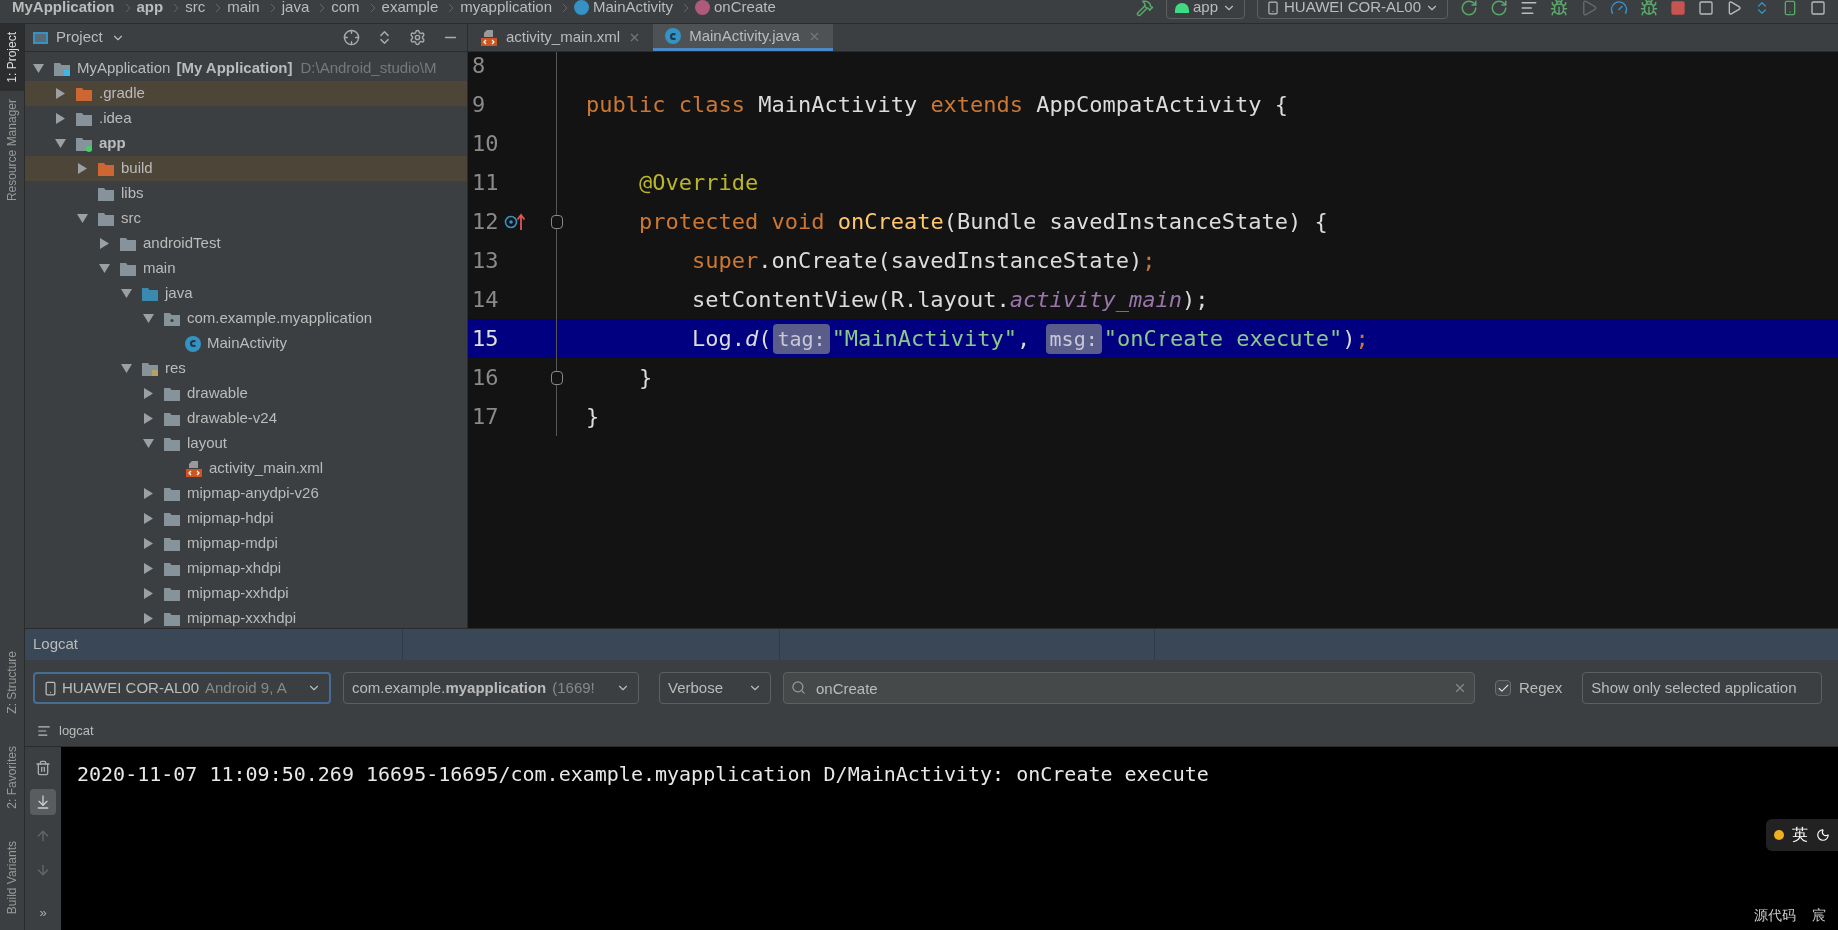  I want to click on search-field: onCreate, so click(1129, 688).